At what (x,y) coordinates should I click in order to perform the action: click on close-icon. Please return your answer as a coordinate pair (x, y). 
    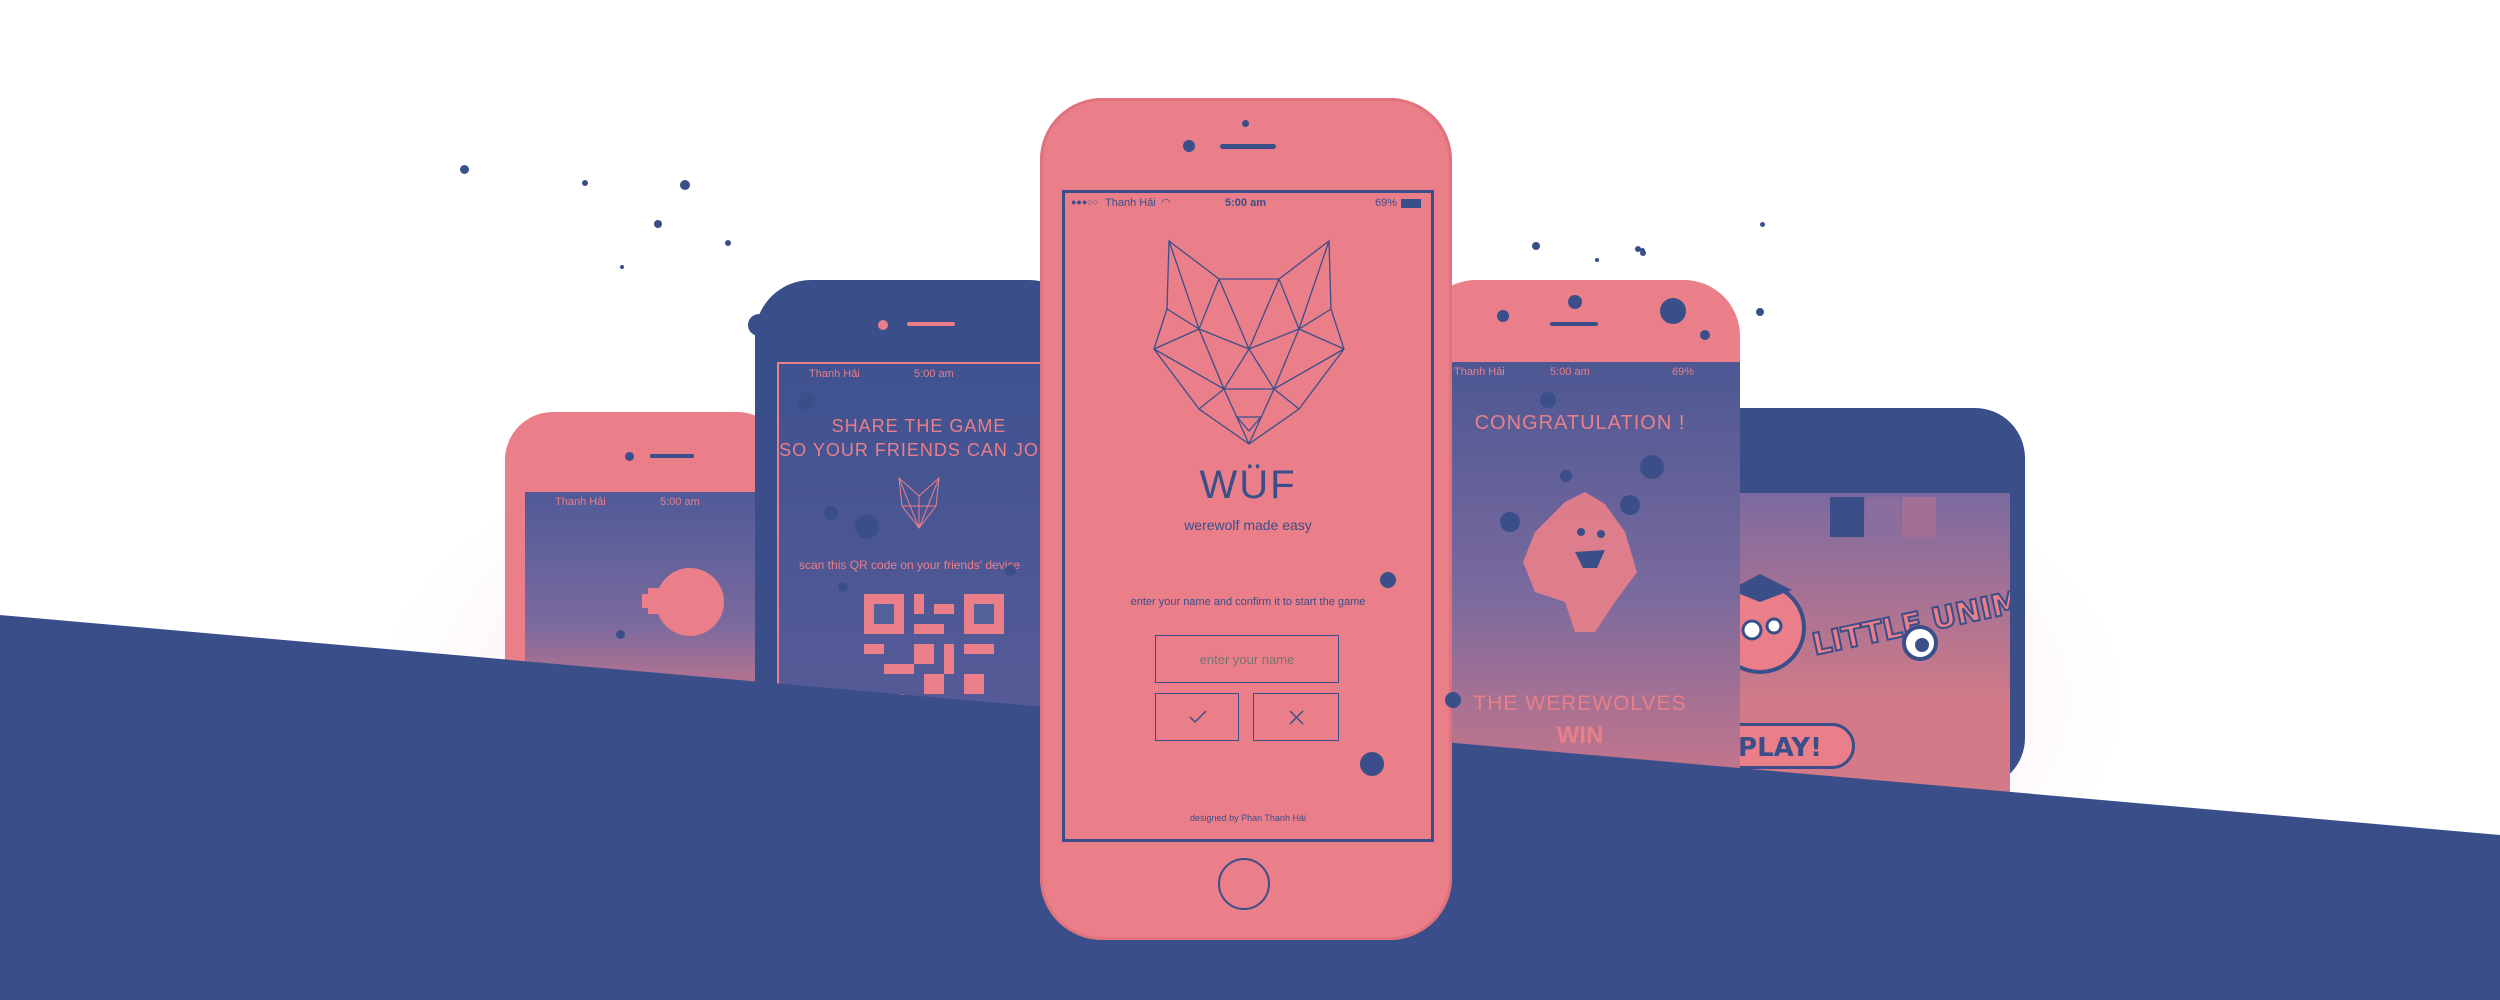
    Looking at the image, I should click on (1296, 717).